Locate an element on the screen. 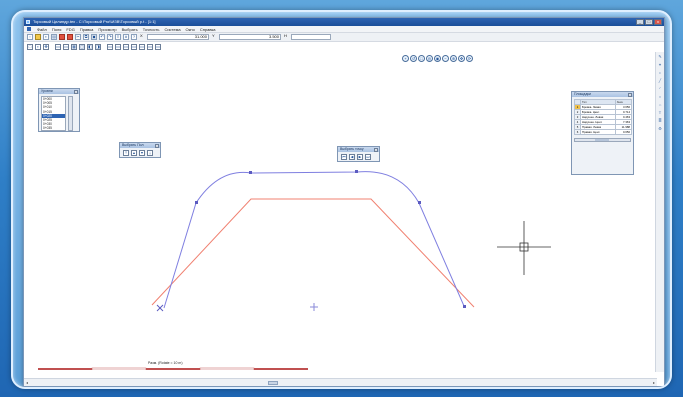 Image resolution: width=683 pixels, height=397 pixels. zoom-toolbar: + ↺ □ ◎ ◉ − ⊕ ✥ ⟳ is located at coordinates (437, 58).